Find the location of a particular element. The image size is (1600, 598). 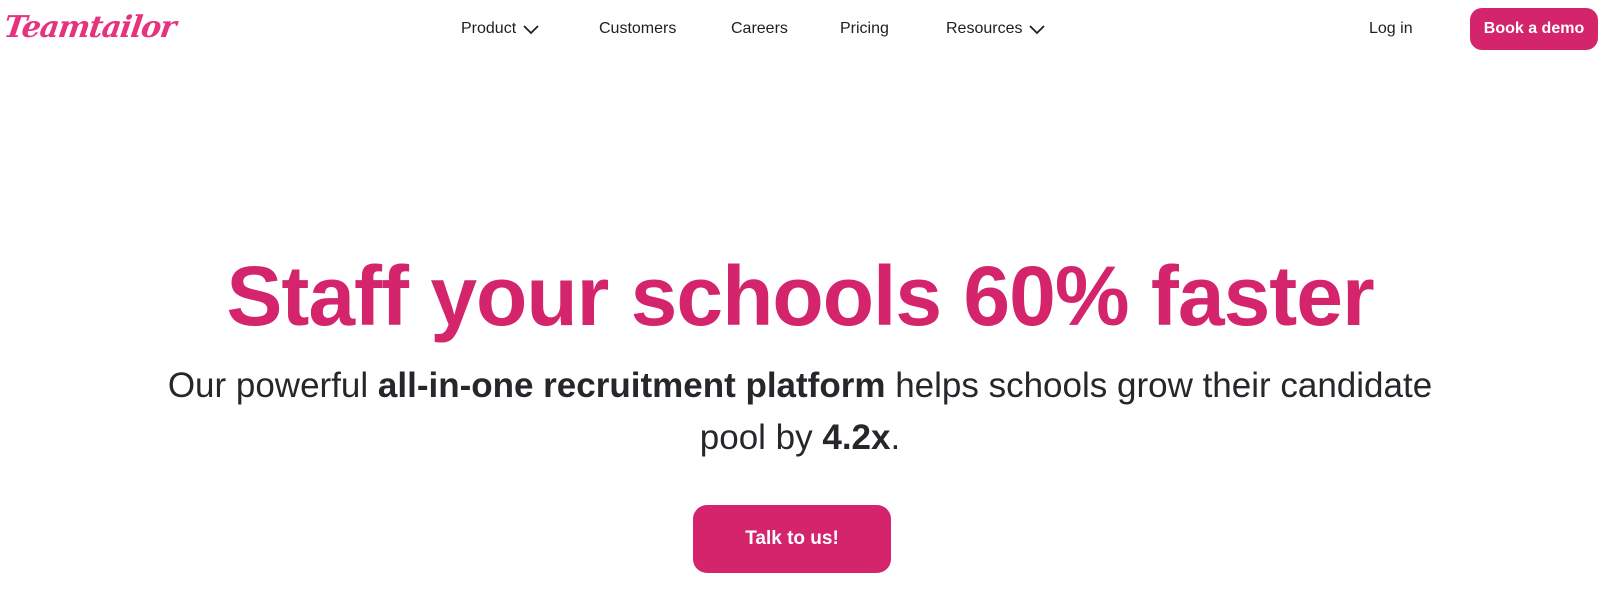

nav-item-customers: Customers is located at coordinates (637, 29).